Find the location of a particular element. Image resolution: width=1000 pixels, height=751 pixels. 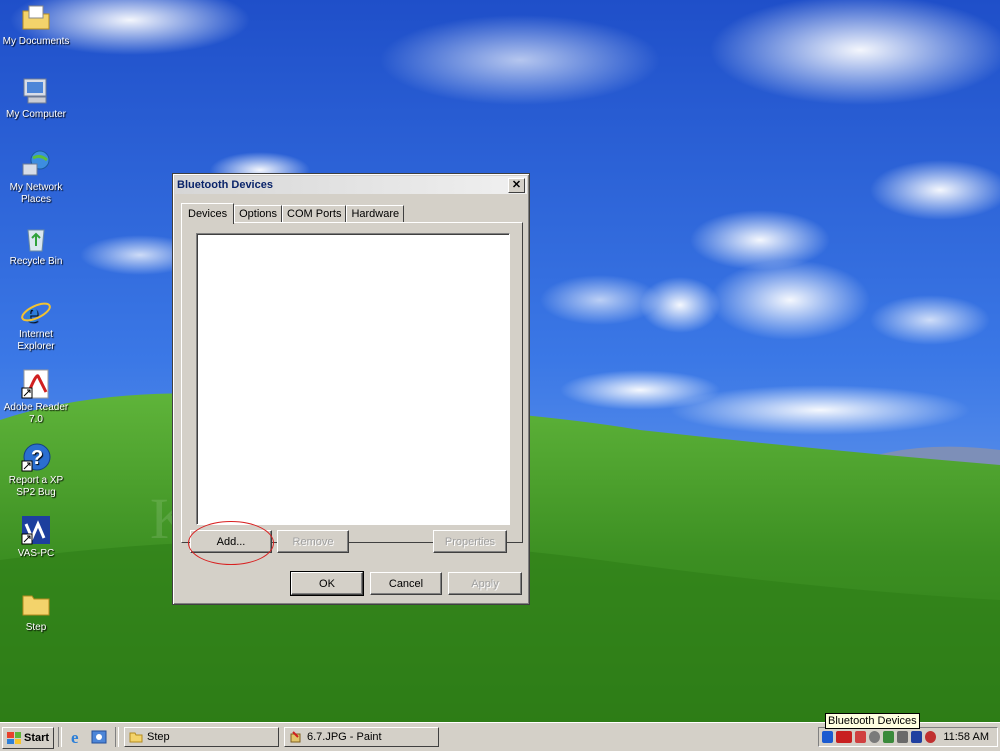

close-icon: ✕ is located at coordinates (516, 184).